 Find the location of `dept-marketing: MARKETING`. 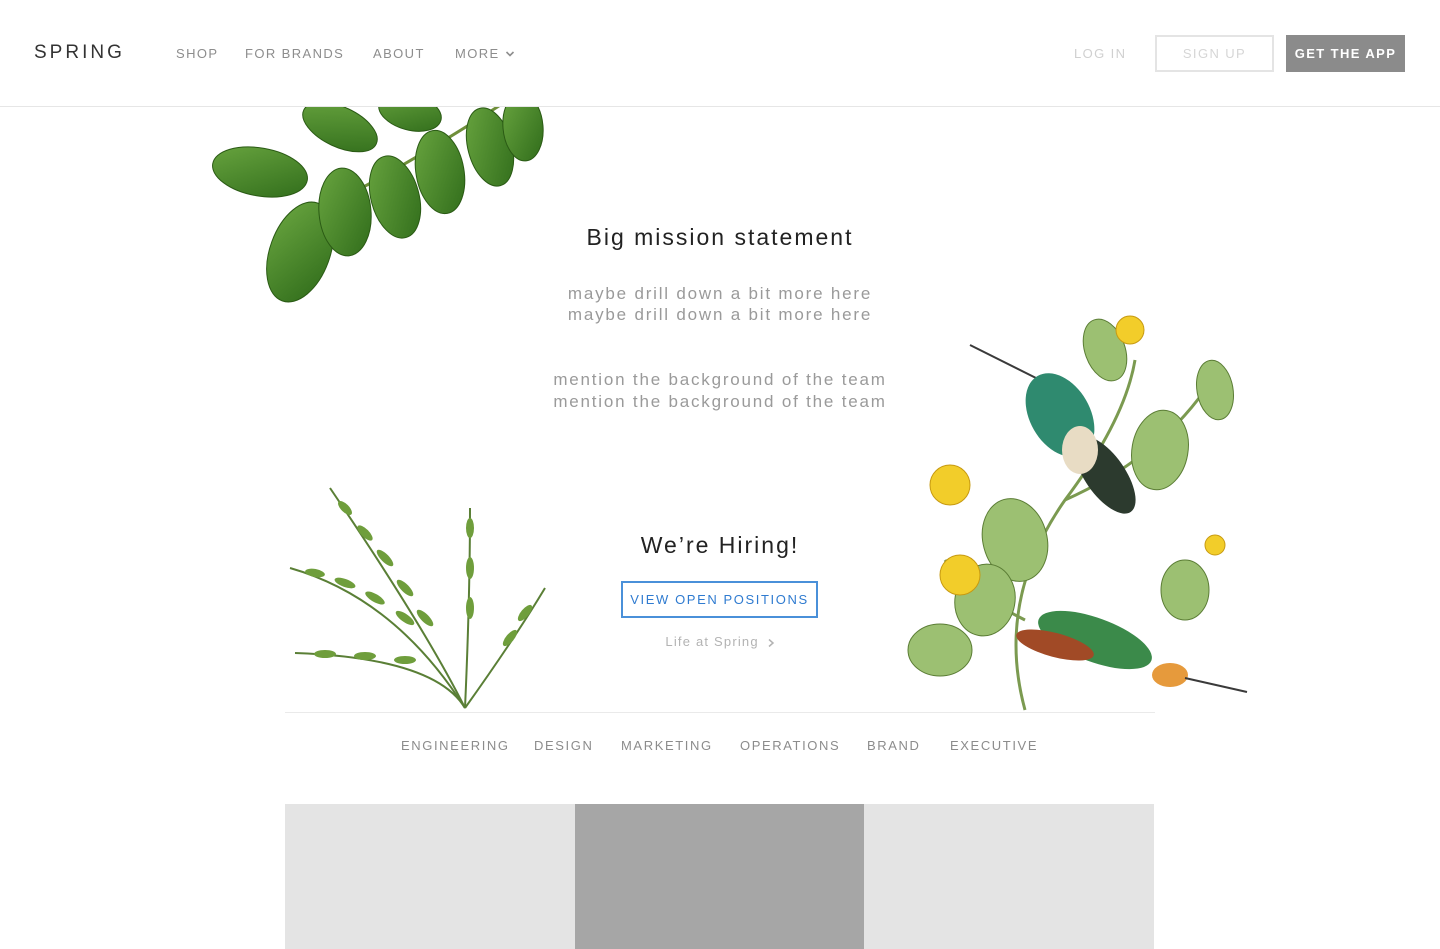

dept-marketing: MARKETING is located at coordinates (667, 745).